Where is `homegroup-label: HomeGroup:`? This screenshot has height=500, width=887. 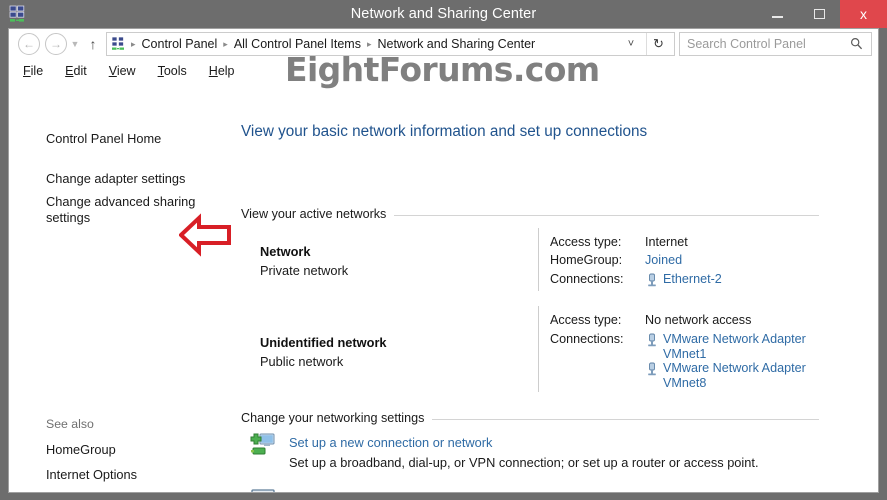
homegroup-label: HomeGroup: is located at coordinates (586, 260).